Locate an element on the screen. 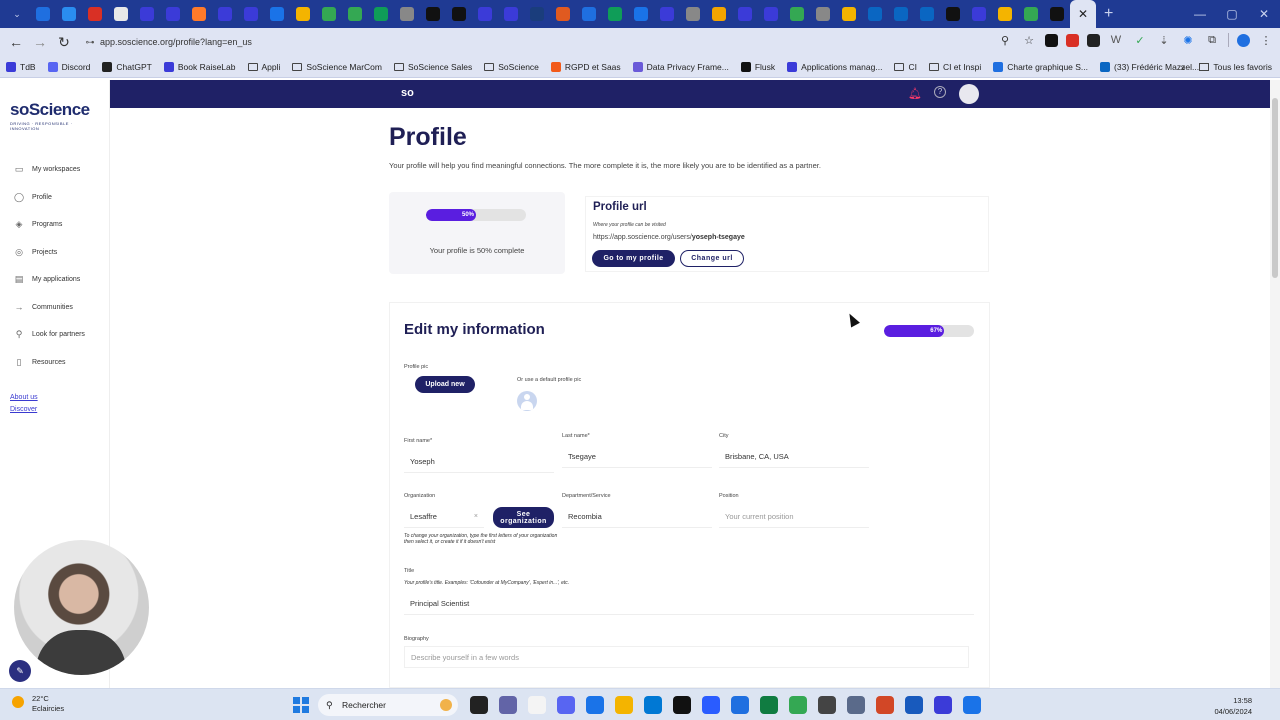 Image resolution: width=1280 pixels, height=720 pixels. maximize-icon: ▢ is located at coordinates (1232, 14).